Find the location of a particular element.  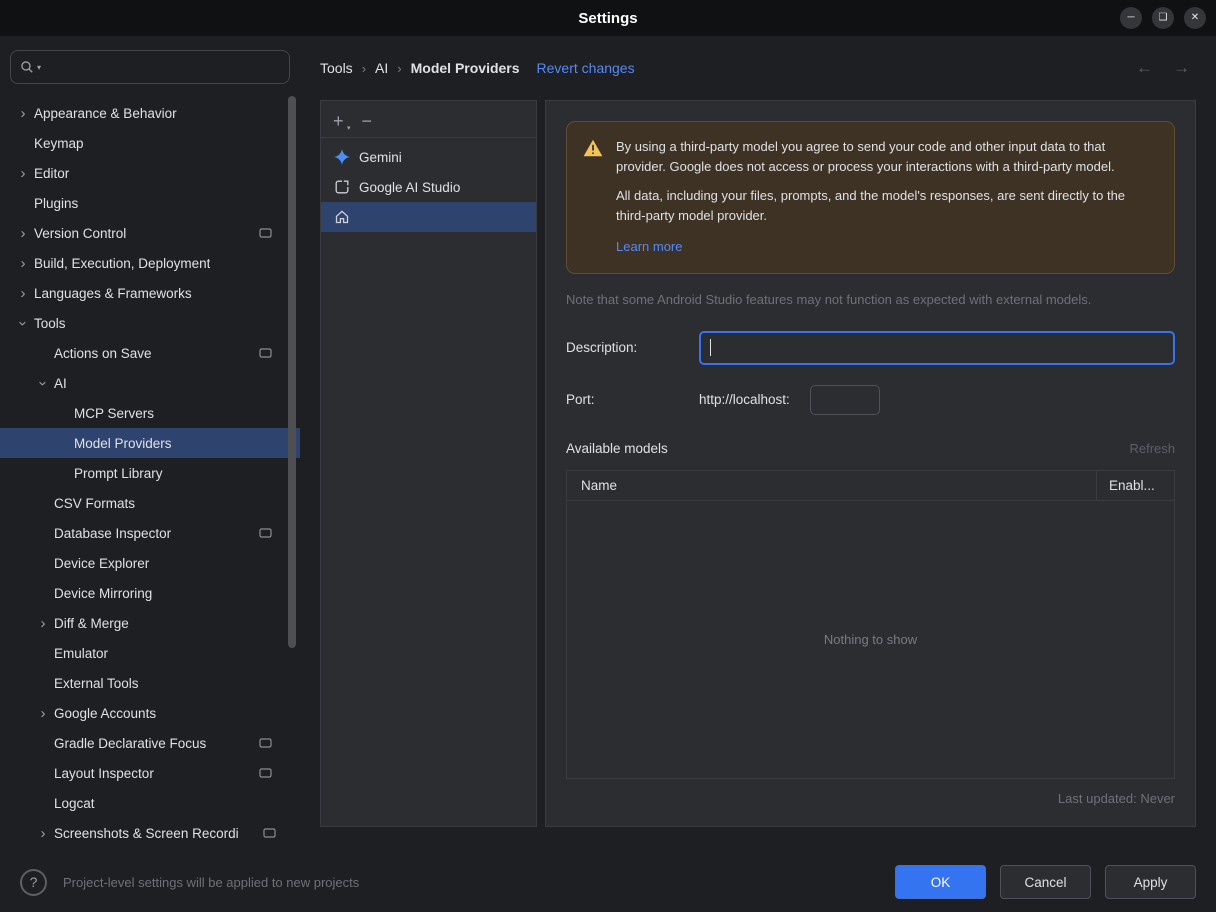

sidebar-item-device-mirroring: Device Mirroring is located at coordinates (150, 593).